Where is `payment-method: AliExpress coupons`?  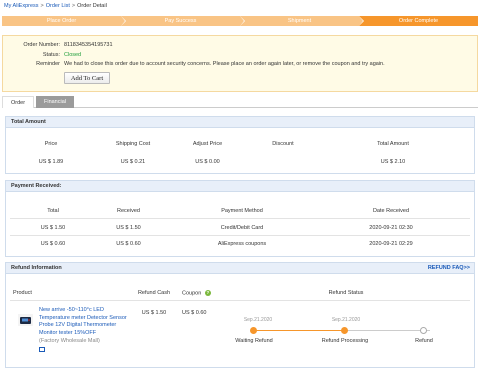
payment-method: AliExpress coupons is located at coordinates (242, 244).